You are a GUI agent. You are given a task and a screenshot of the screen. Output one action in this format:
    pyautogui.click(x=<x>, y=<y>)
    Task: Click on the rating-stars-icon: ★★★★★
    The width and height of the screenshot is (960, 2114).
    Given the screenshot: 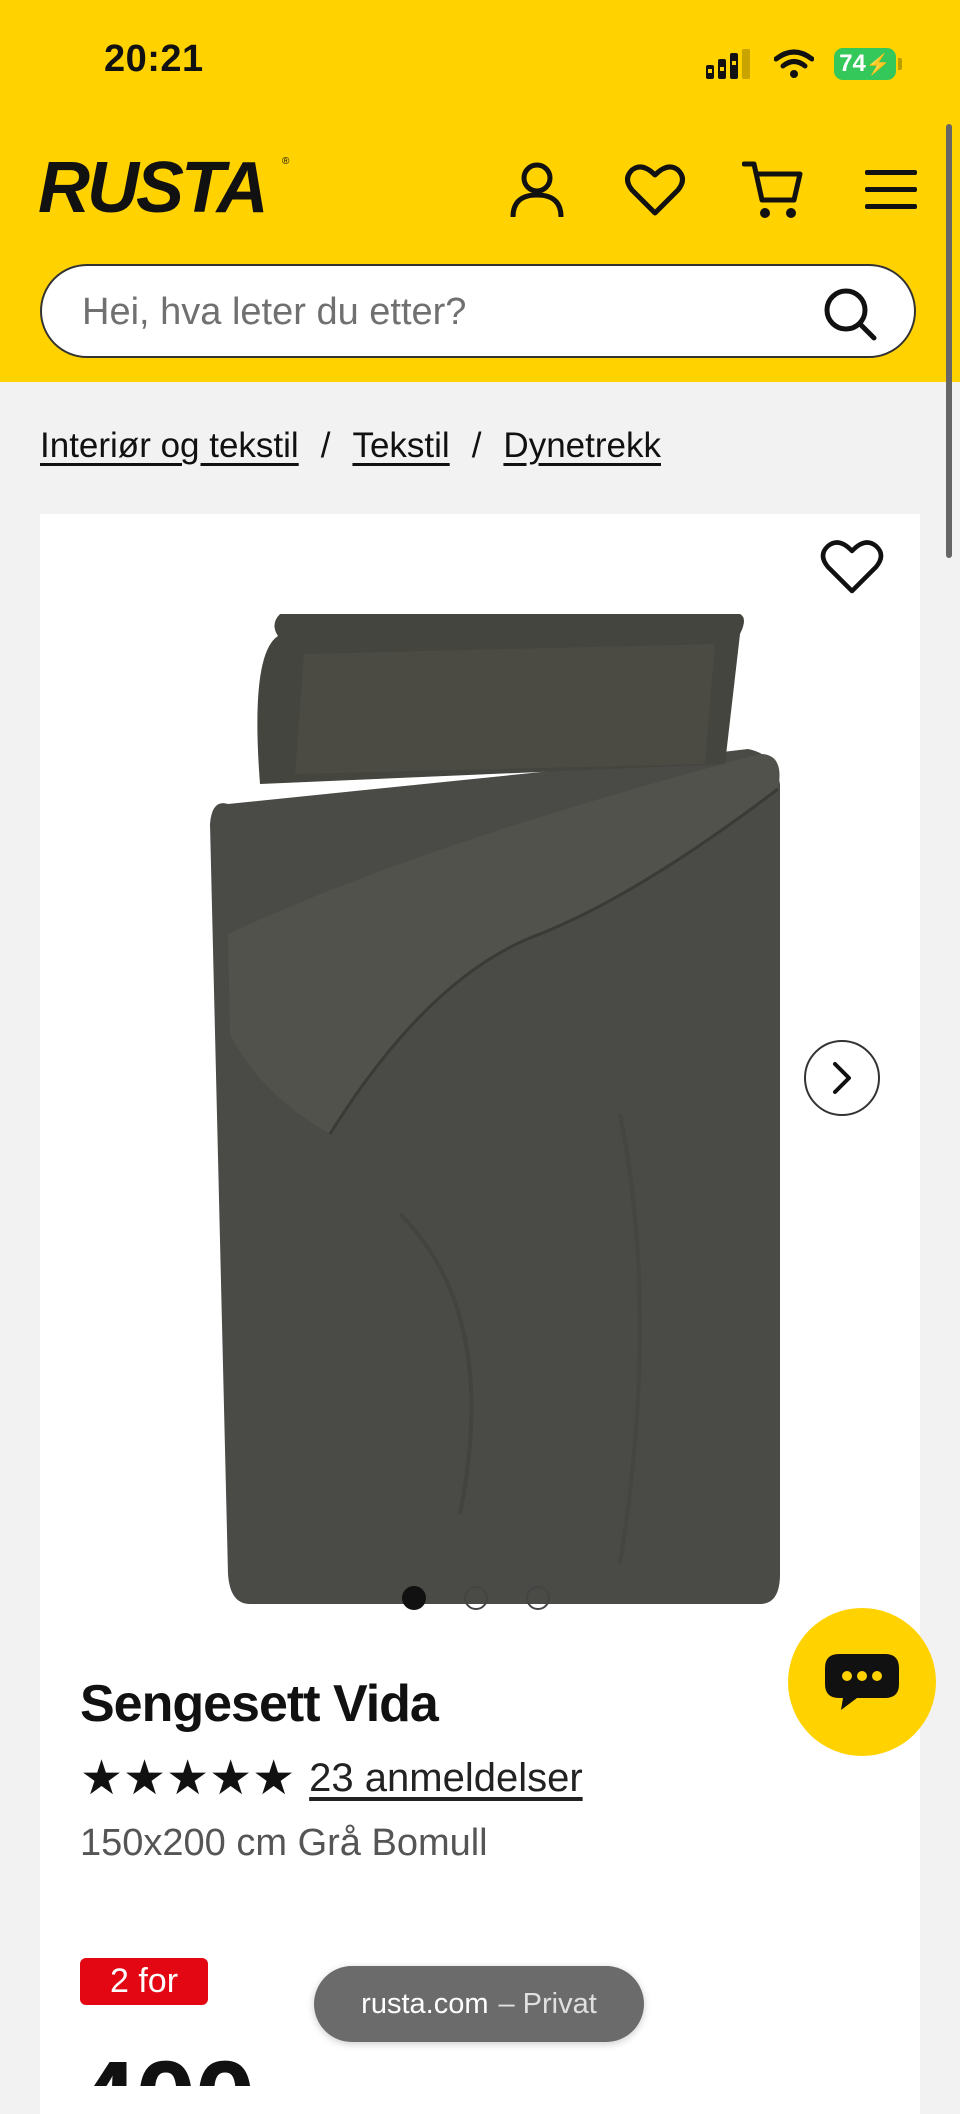 What is the action you would take?
    pyautogui.click(x=188, y=1778)
    